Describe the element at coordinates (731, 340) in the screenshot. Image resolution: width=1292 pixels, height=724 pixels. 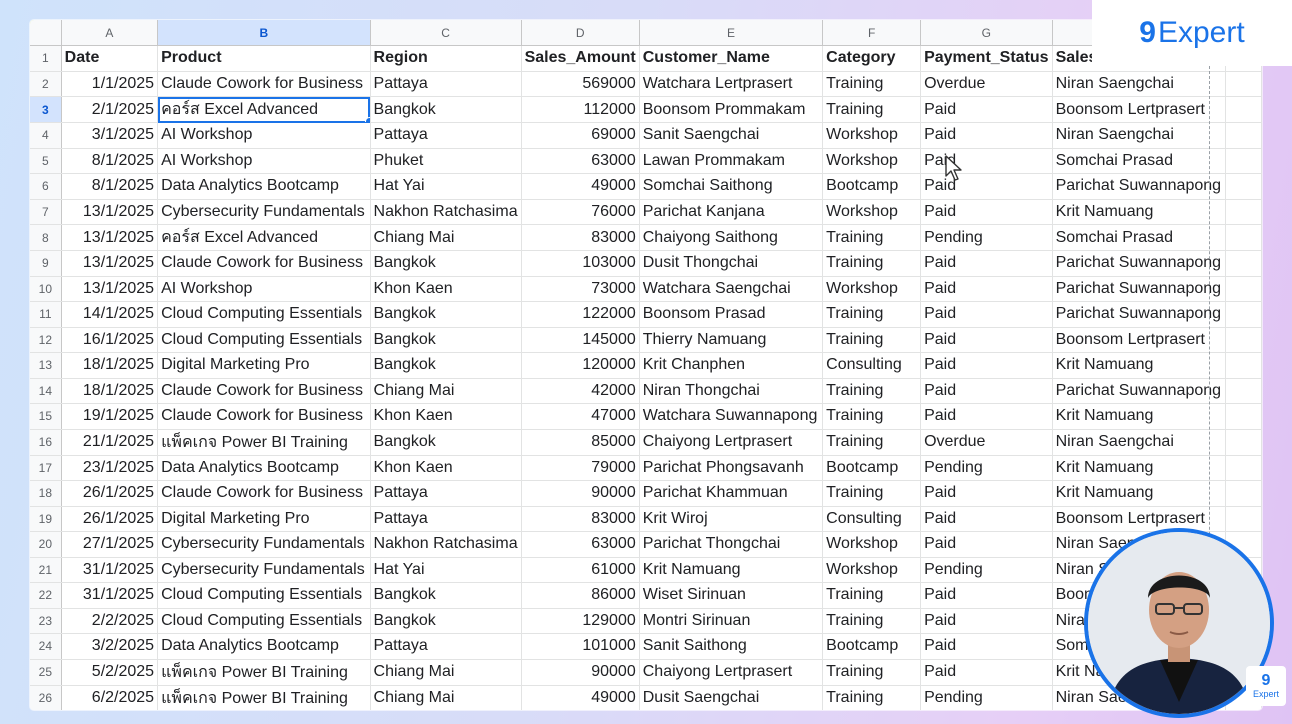
I see `data-cell: Thierry Namuang` at that location.